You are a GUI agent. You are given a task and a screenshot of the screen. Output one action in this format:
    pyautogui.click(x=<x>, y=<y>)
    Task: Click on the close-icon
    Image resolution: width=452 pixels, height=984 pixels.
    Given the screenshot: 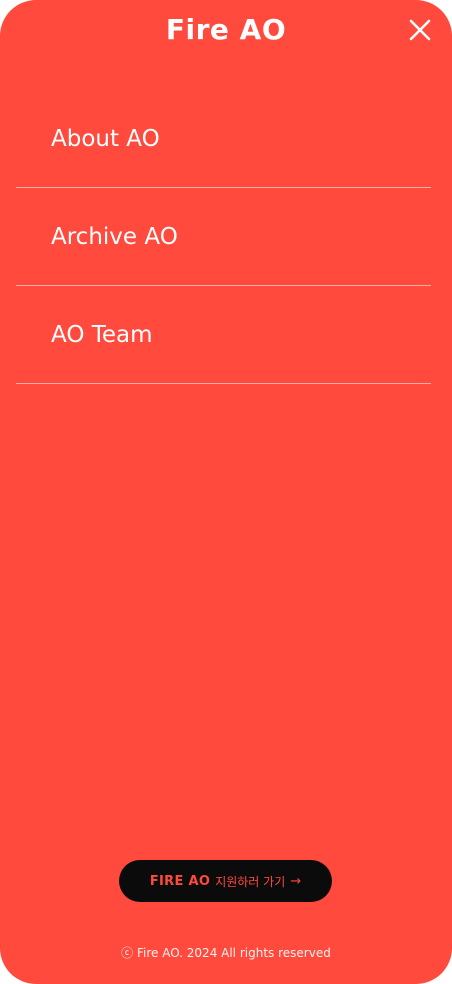 What is the action you would take?
    pyautogui.click(x=420, y=30)
    